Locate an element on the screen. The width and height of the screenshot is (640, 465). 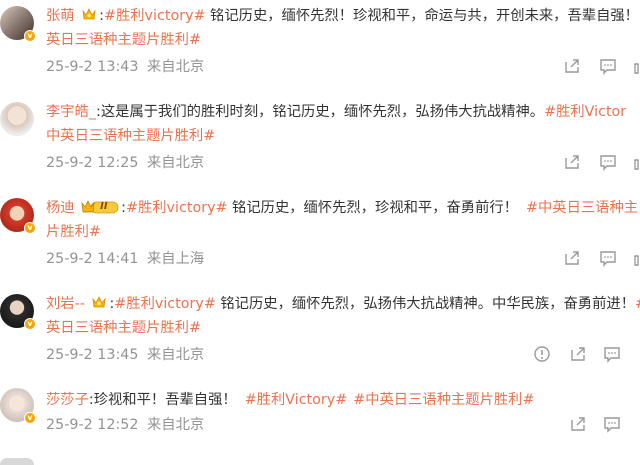
avatar is located at coordinates (17, 119).